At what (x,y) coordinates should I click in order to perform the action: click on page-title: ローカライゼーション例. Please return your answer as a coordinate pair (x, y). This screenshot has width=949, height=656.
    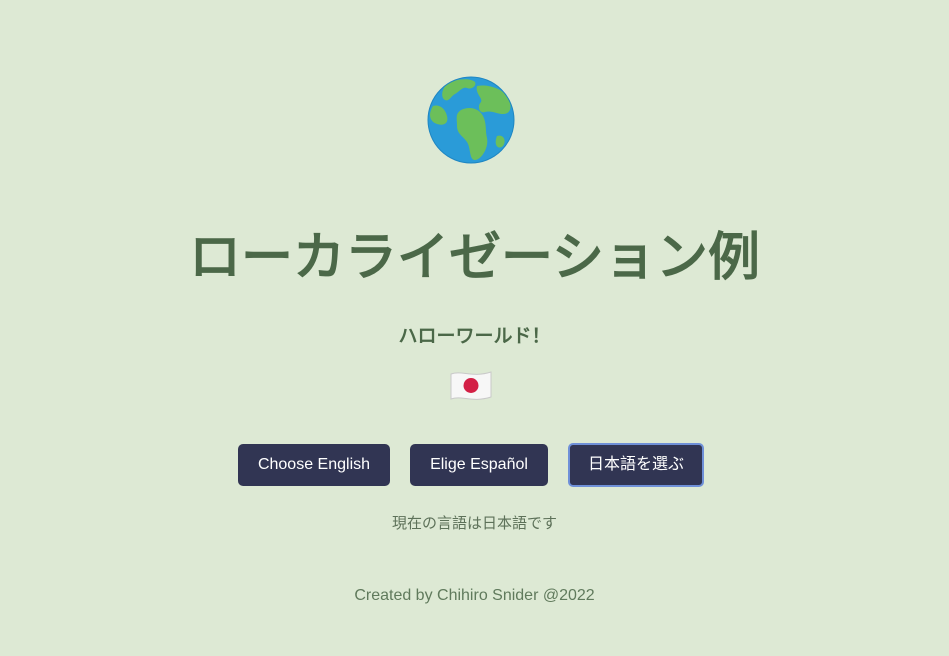
    Looking at the image, I should click on (474, 258).